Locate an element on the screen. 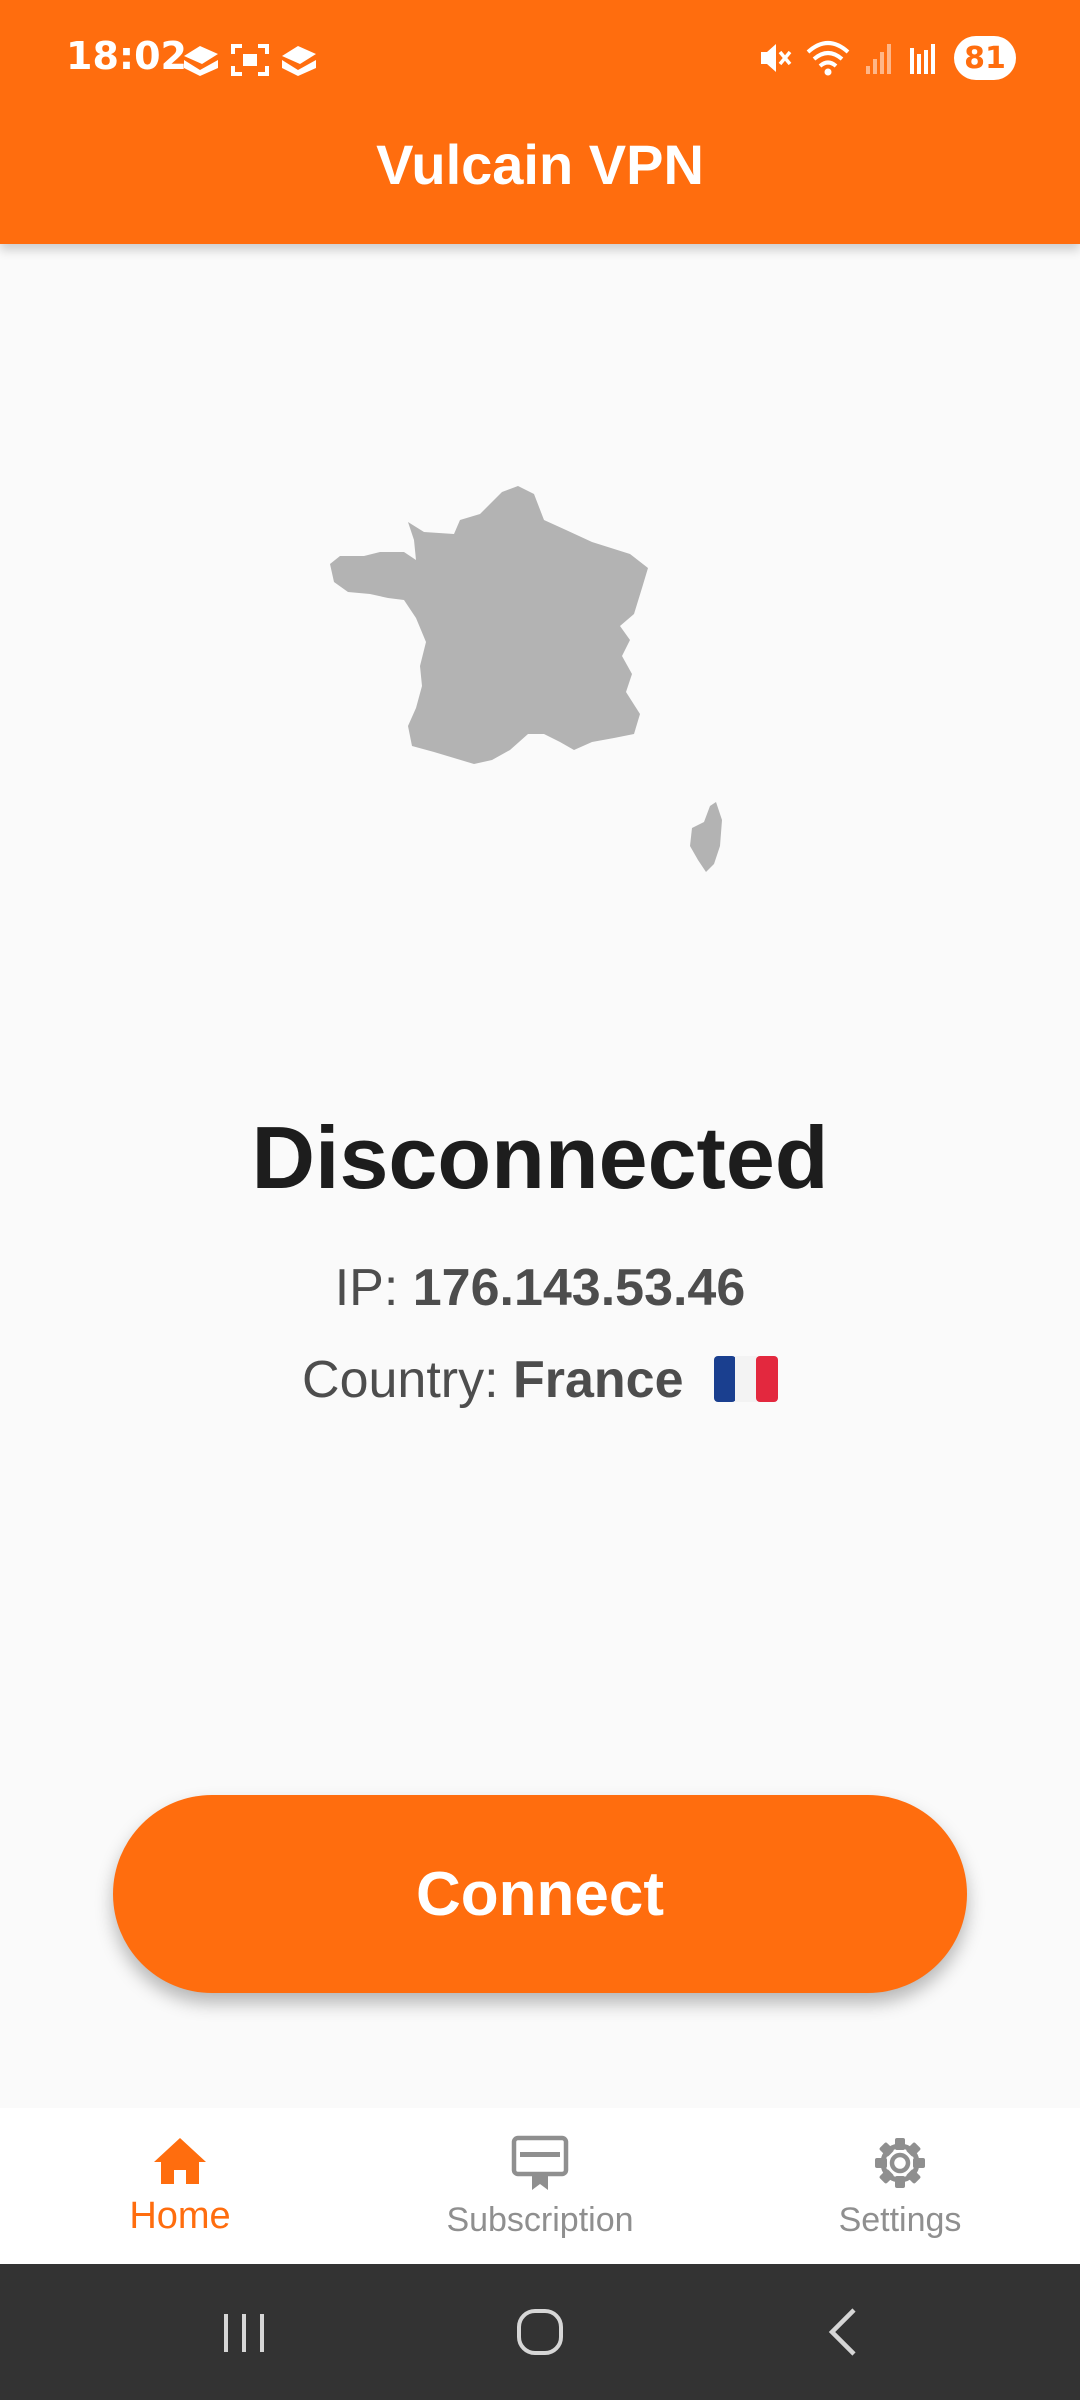  mute-icon is located at coordinates (775, 58).